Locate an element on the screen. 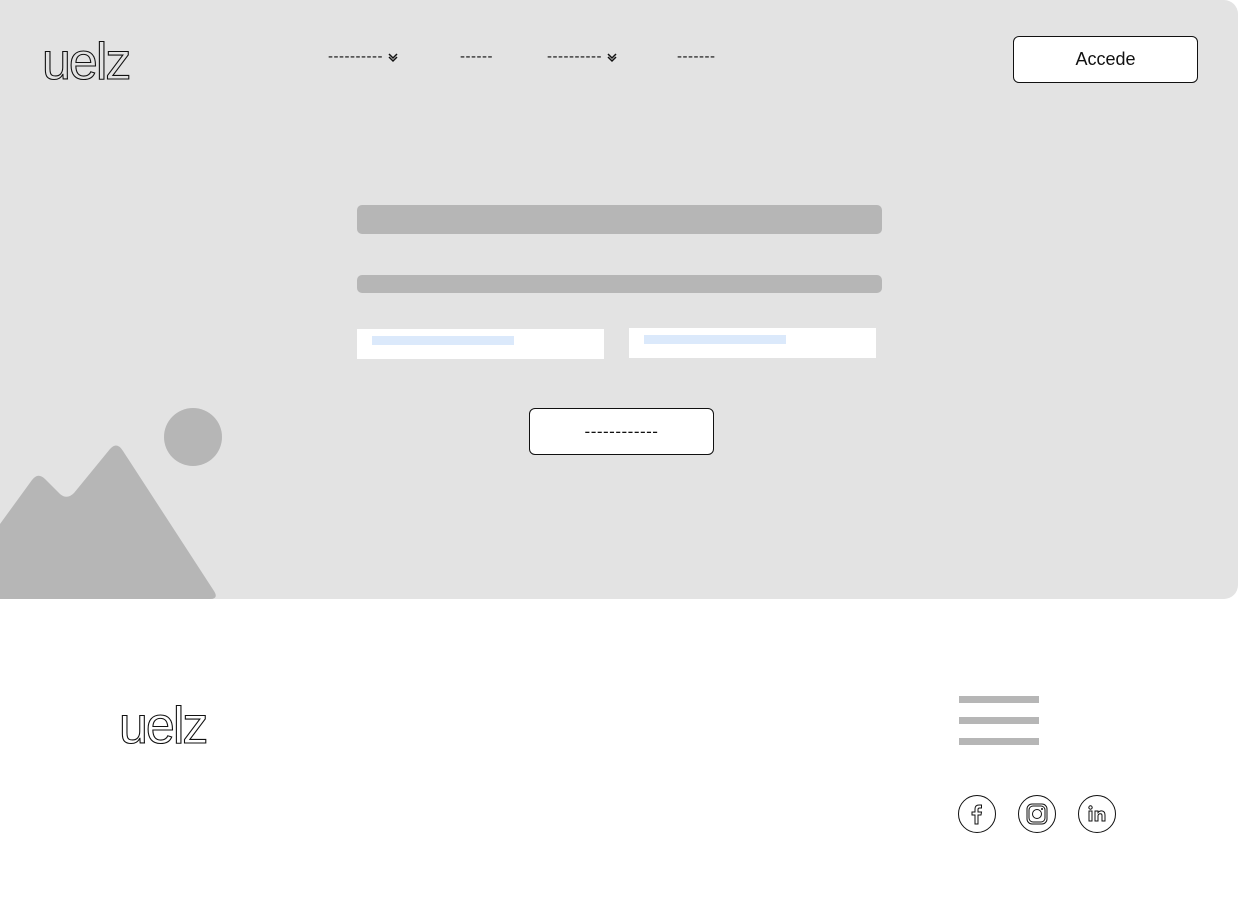  footer-logo: uelz is located at coordinates (171, 724).